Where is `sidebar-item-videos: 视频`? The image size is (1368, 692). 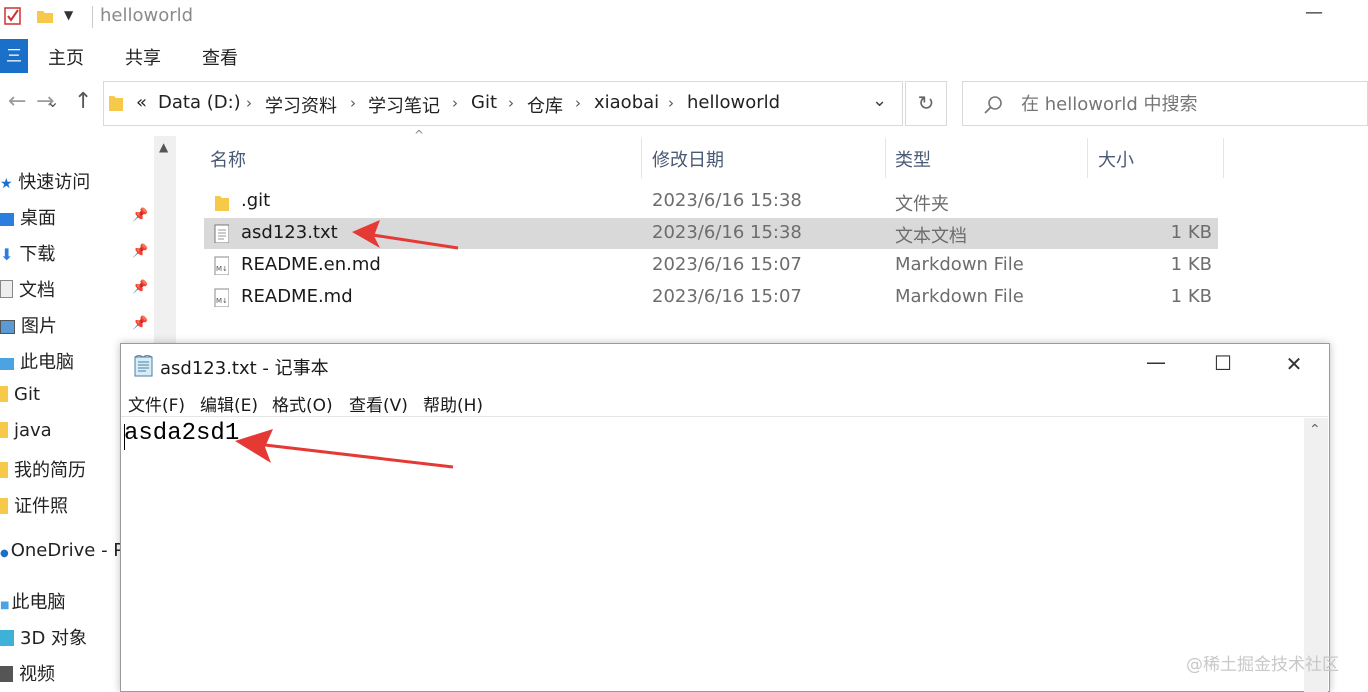
sidebar-item-videos: 视频 is located at coordinates (27, 673).